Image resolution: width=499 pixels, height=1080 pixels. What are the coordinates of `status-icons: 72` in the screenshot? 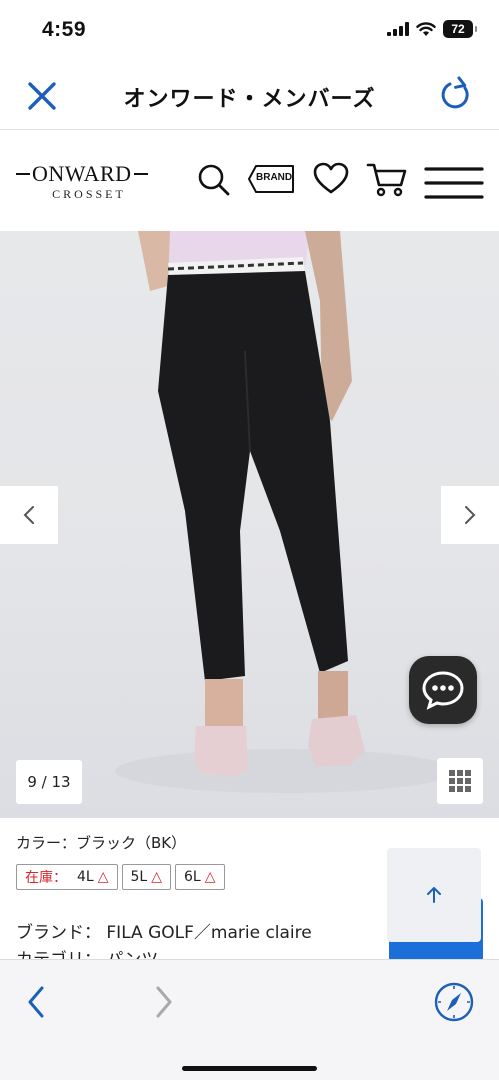 It's located at (432, 29).